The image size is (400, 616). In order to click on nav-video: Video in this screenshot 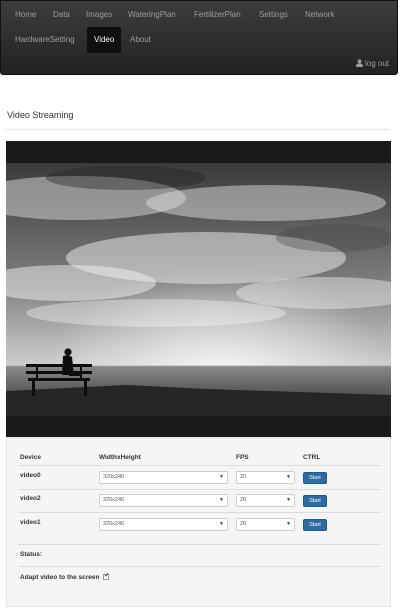, I will do `click(104, 40)`.